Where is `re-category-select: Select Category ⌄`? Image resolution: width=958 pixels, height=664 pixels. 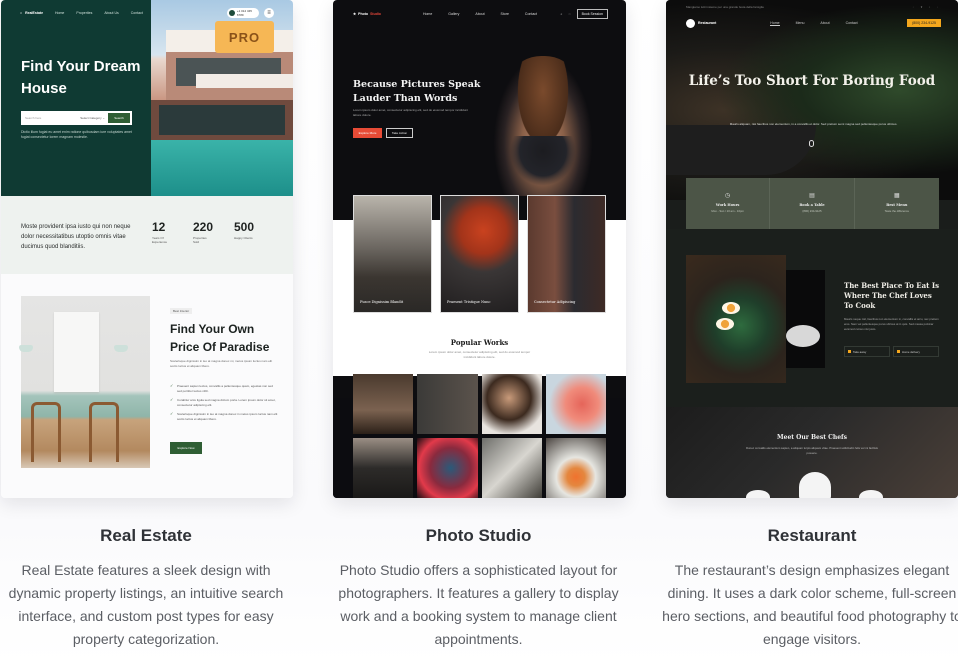 re-category-select: Select Category ⌄ is located at coordinates (92, 118).